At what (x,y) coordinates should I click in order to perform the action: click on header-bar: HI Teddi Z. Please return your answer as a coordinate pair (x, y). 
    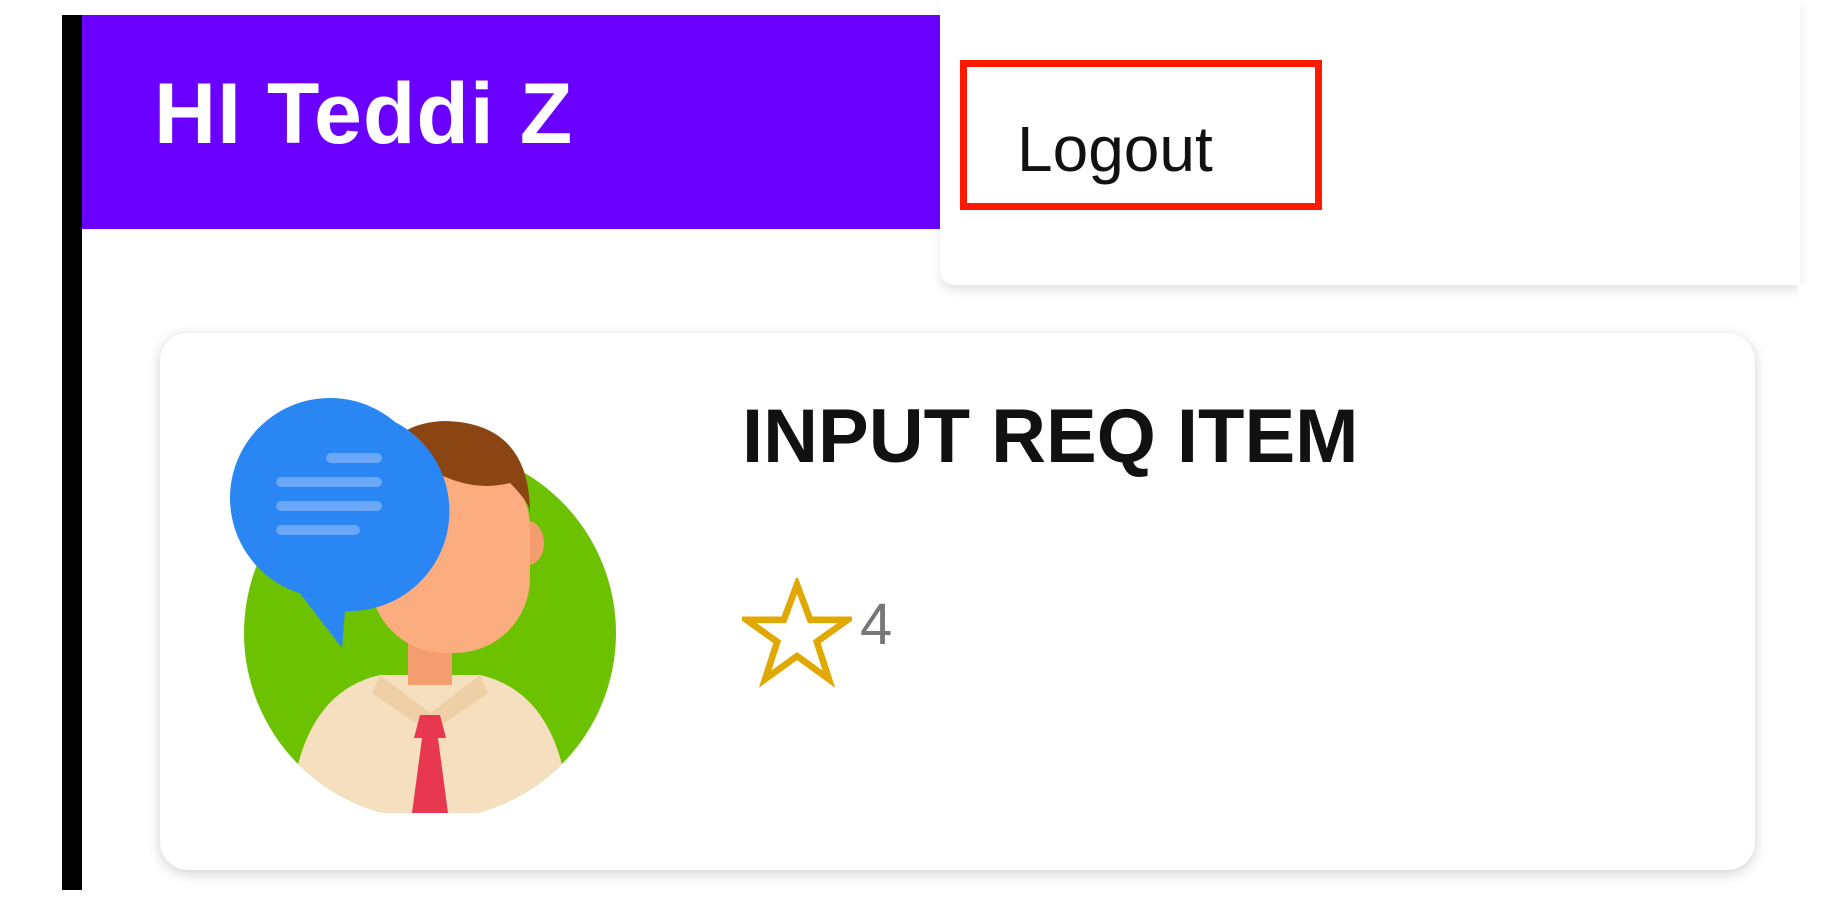
    Looking at the image, I should click on (512, 122).